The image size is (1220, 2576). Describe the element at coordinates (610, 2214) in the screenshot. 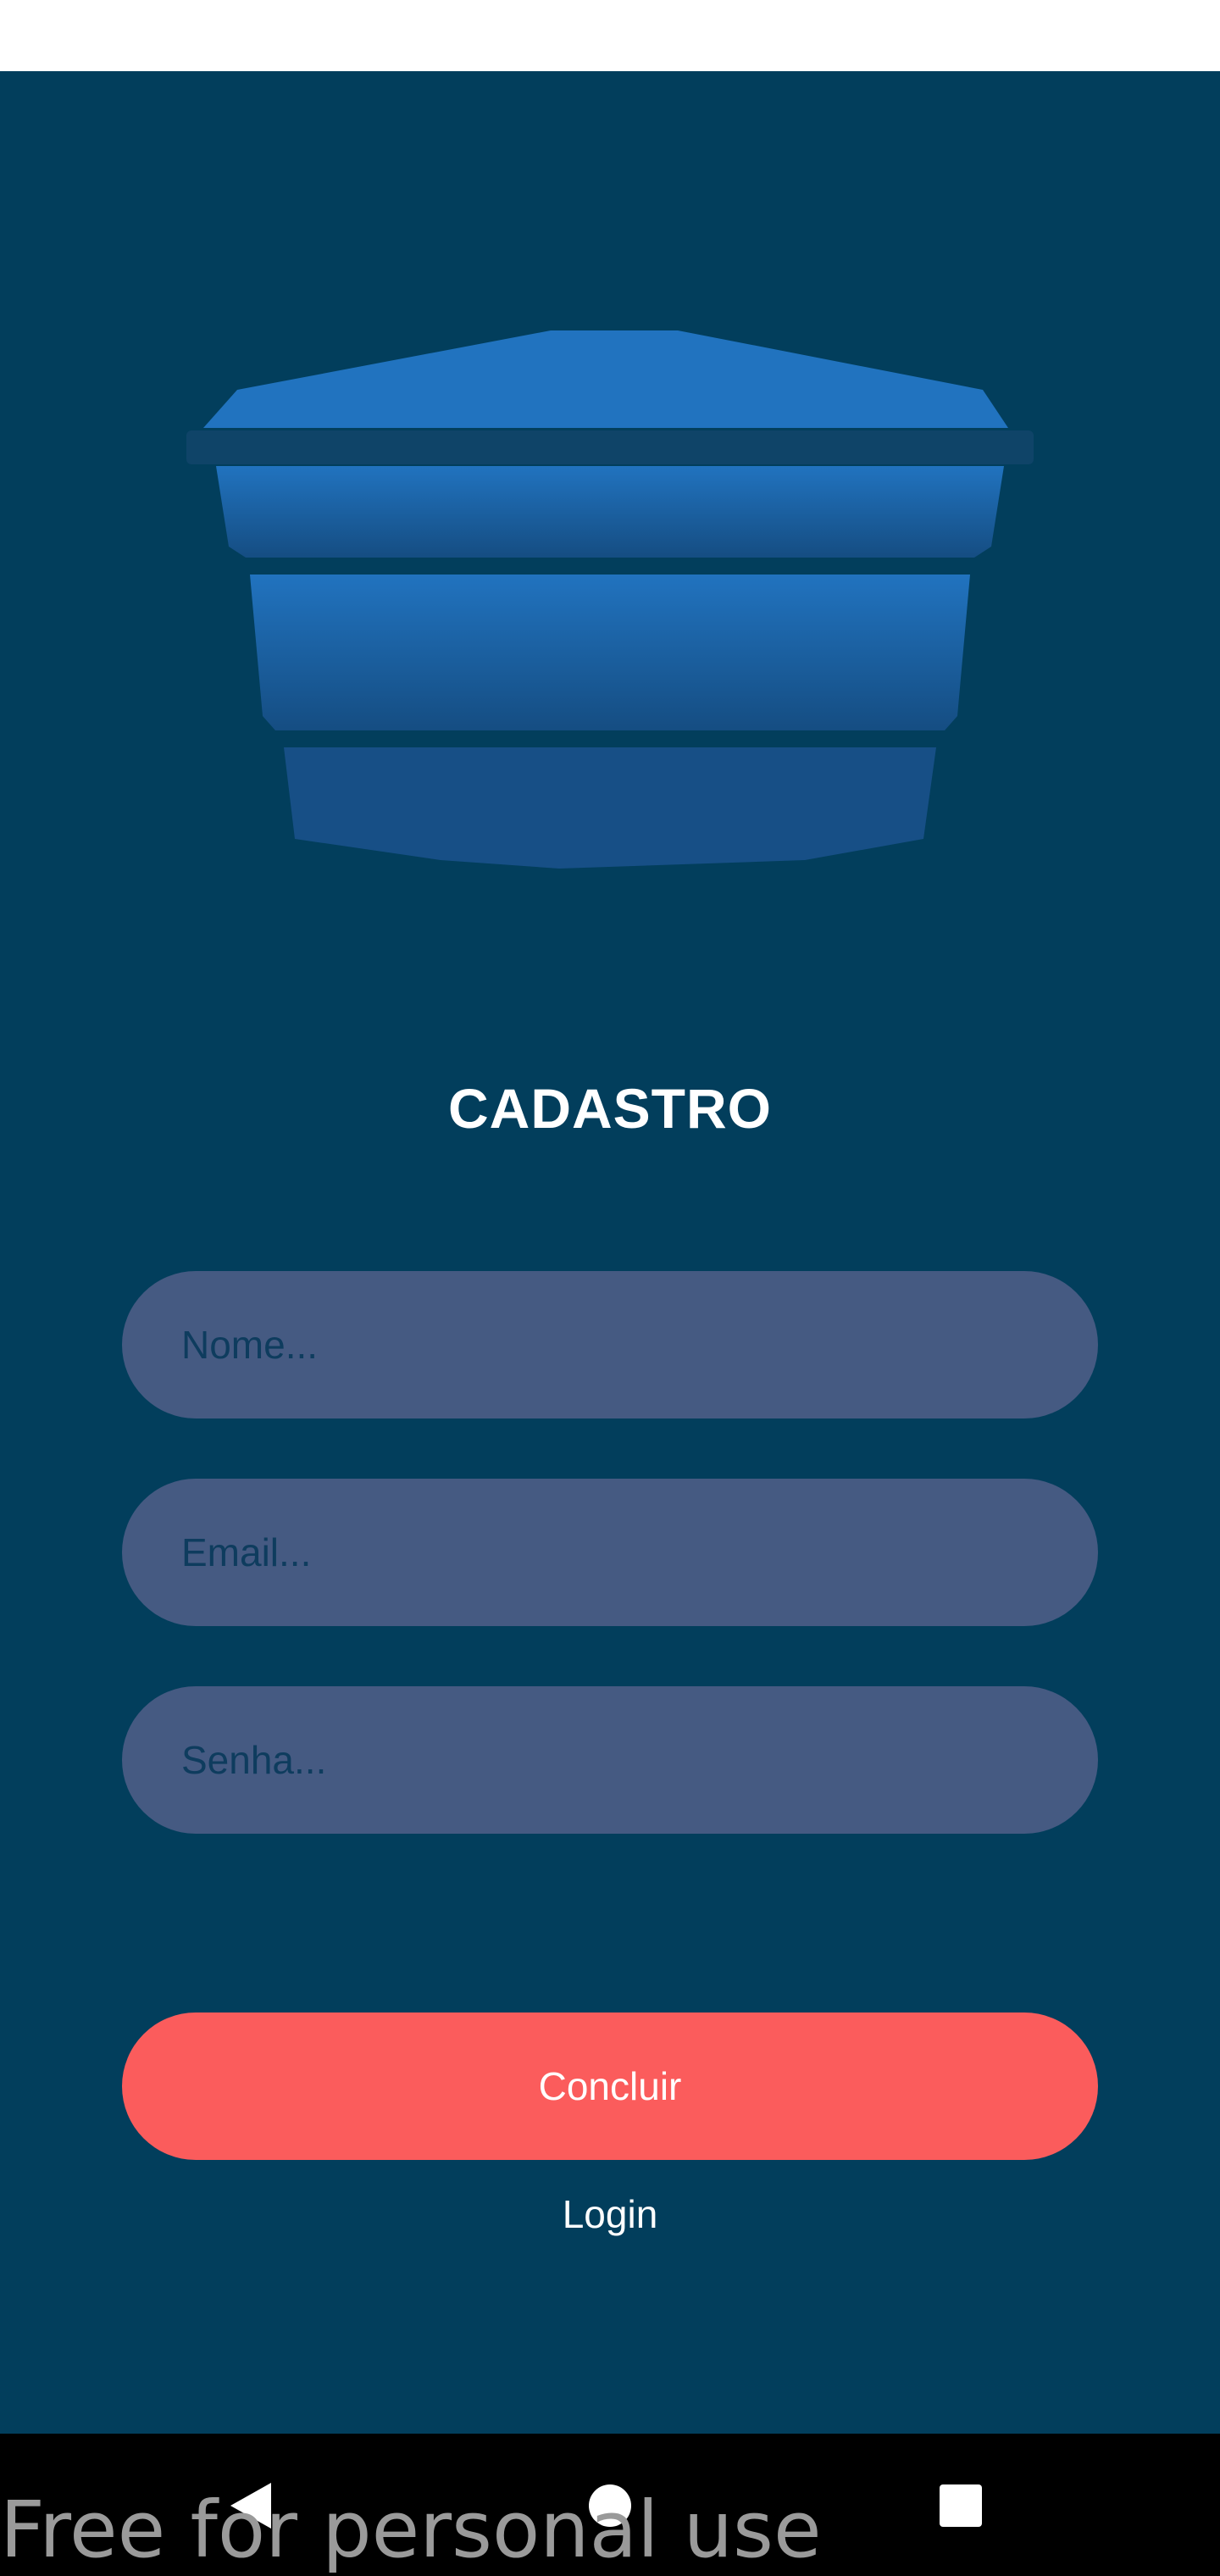

I see `login-link: Login` at that location.